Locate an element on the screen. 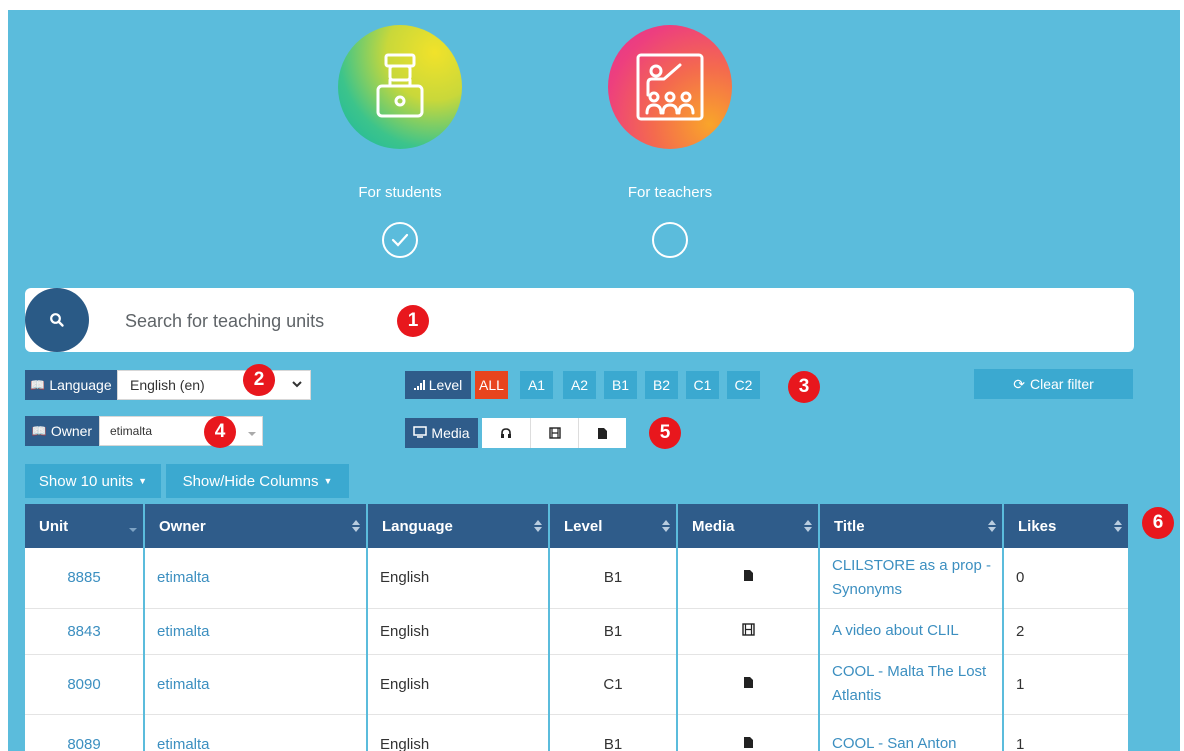 The image size is (1184, 751). level-all-button: ALL is located at coordinates (491, 385).